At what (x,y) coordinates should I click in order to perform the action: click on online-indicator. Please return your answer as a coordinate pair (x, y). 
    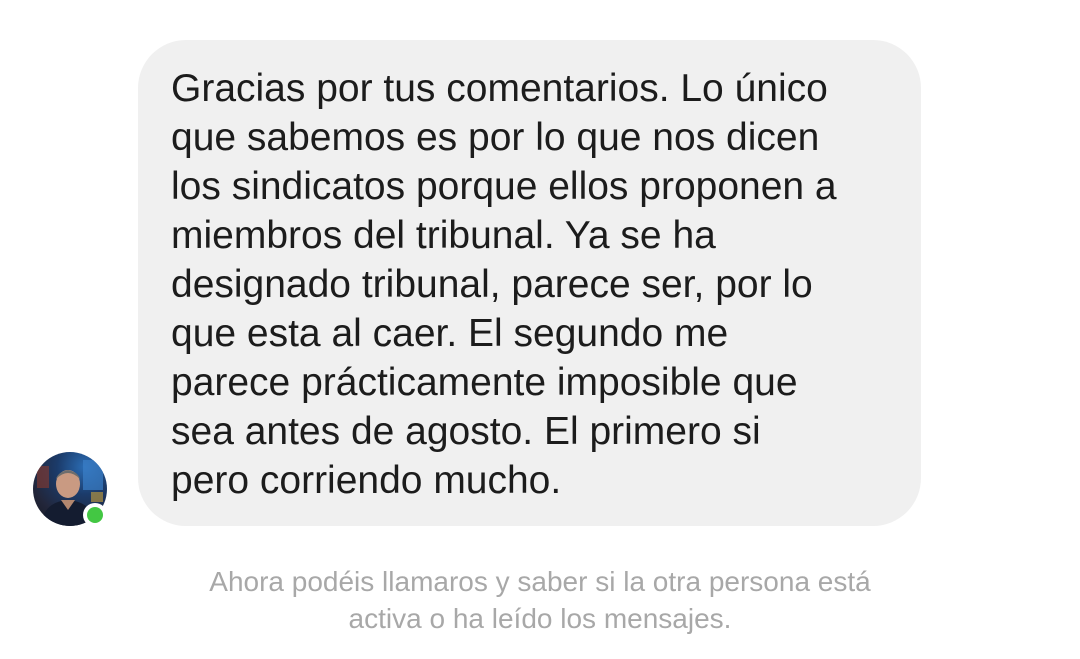
    Looking at the image, I should click on (95, 515).